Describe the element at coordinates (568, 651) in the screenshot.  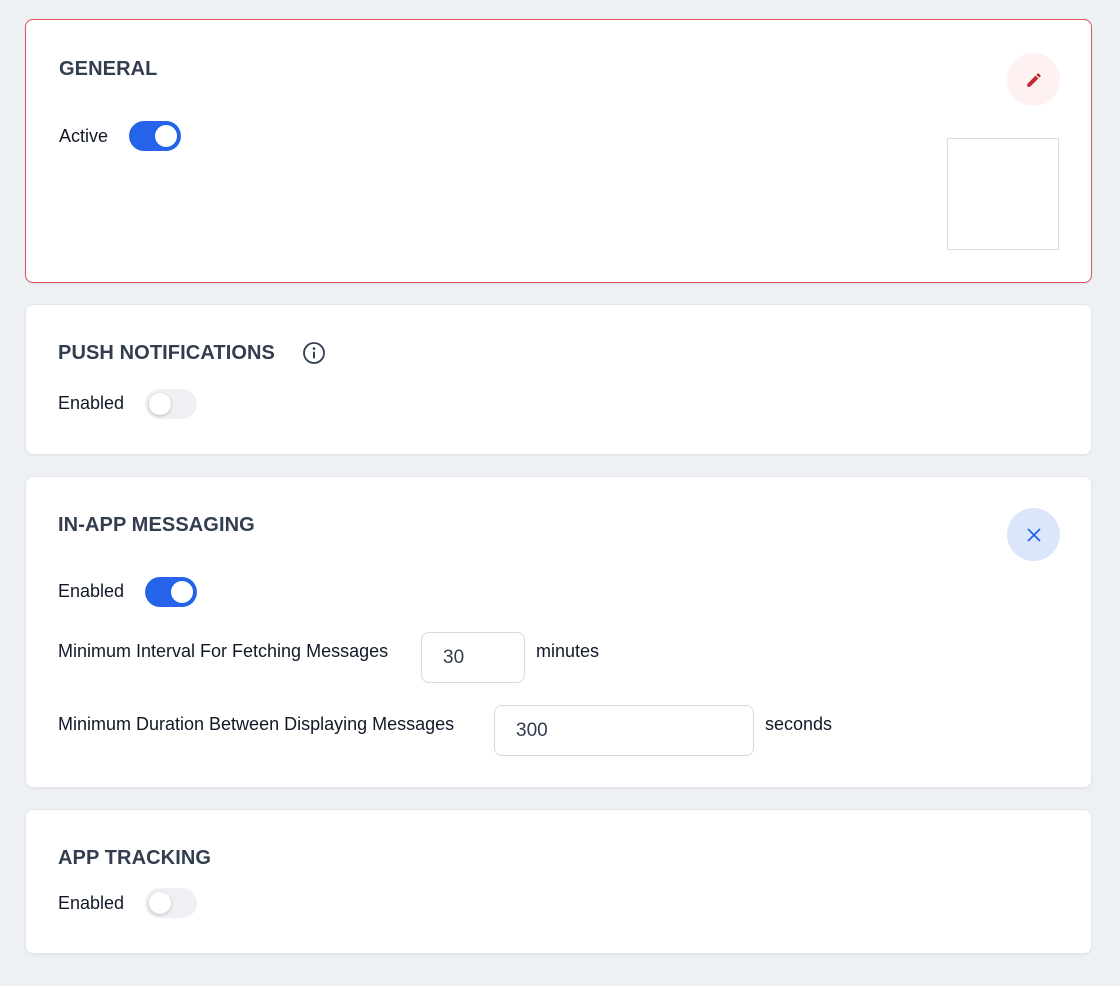
I see `fetch-interval-unit: minutes` at that location.